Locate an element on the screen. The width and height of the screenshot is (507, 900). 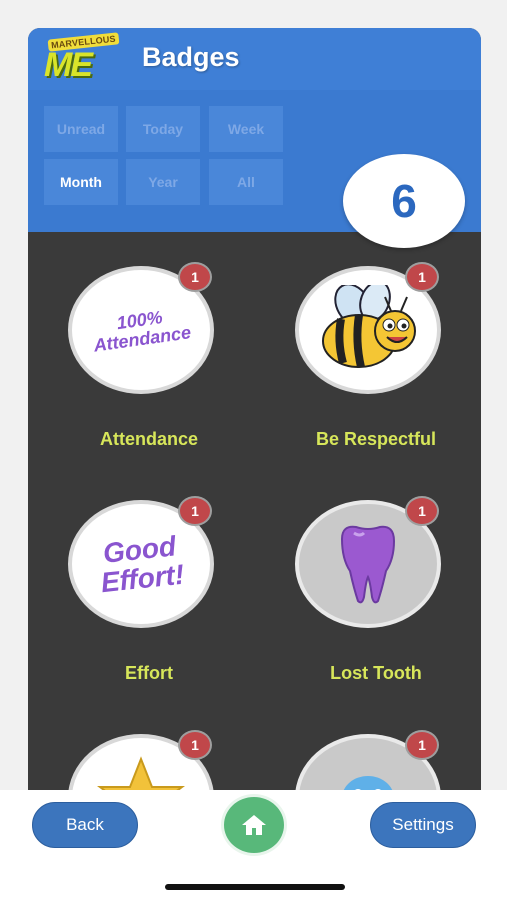
badge-lost-tooth: 1 Lost Tooth is located at coordinates (351, 574).